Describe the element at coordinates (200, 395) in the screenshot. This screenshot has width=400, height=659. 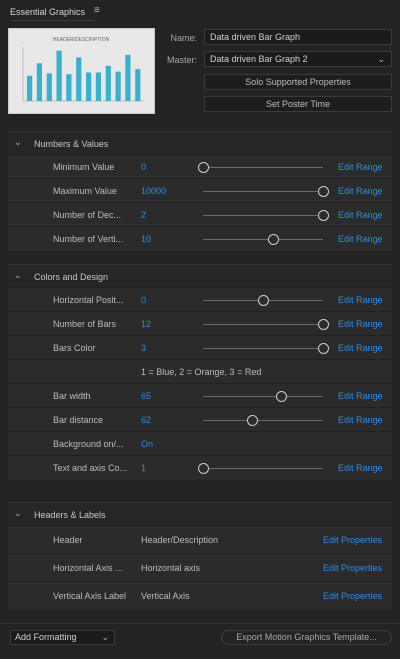
I see `property-row: Bar width 65 Edit Range` at that location.